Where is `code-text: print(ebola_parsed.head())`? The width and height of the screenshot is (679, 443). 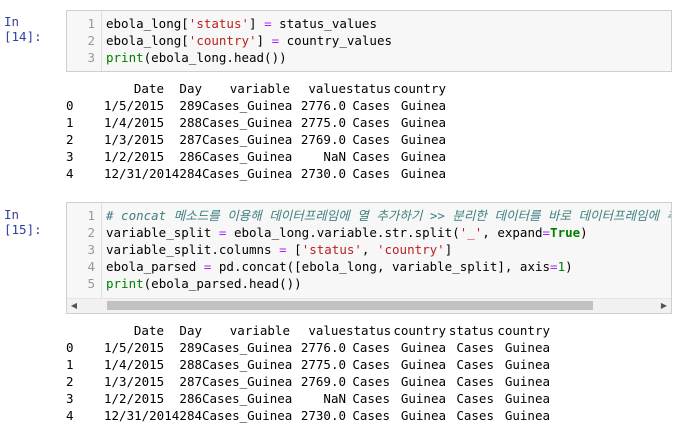 code-text: print(ebola_parsed.head()) is located at coordinates (204, 283).